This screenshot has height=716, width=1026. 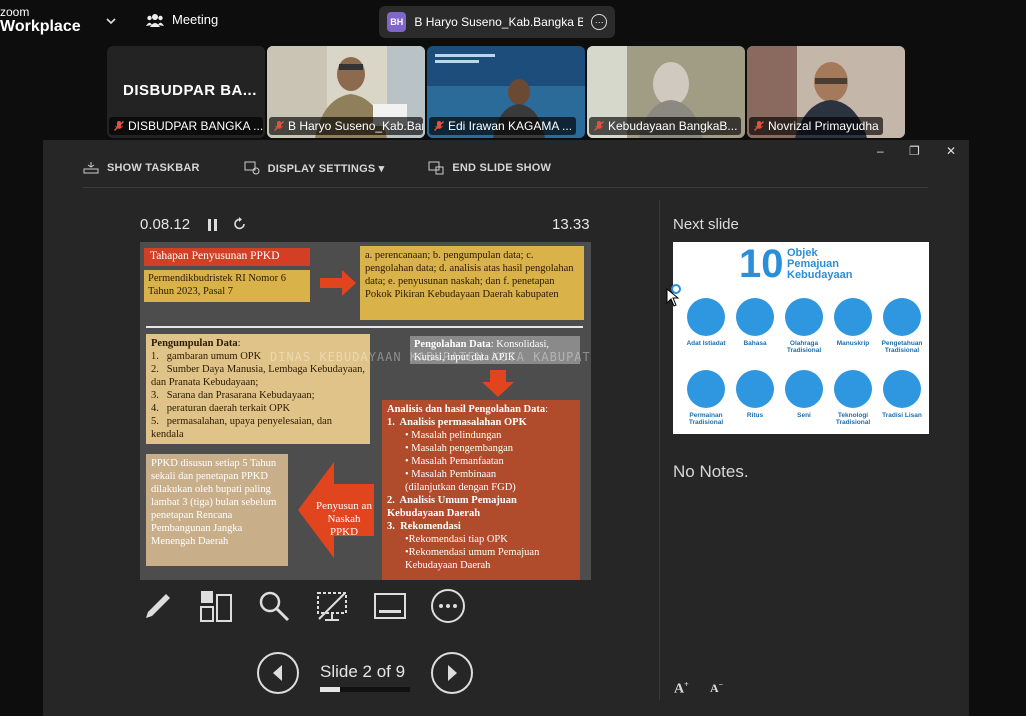 What do you see at coordinates (902, 415) in the screenshot?
I see `opk-label: Tradisi Lisan` at bounding box center [902, 415].